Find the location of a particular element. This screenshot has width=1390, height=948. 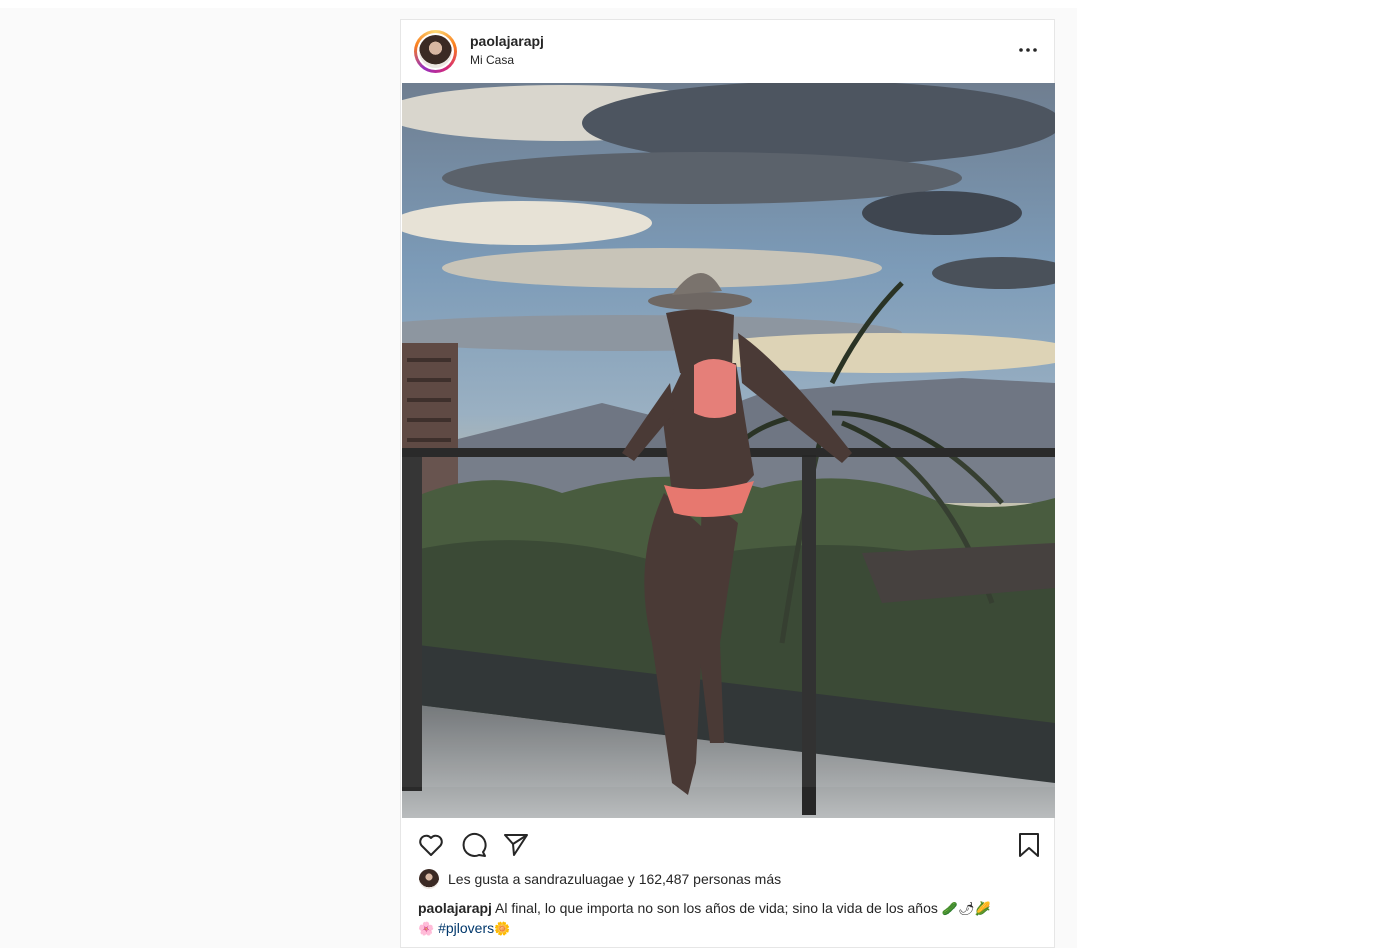

save-button is located at coordinates (1029, 845).